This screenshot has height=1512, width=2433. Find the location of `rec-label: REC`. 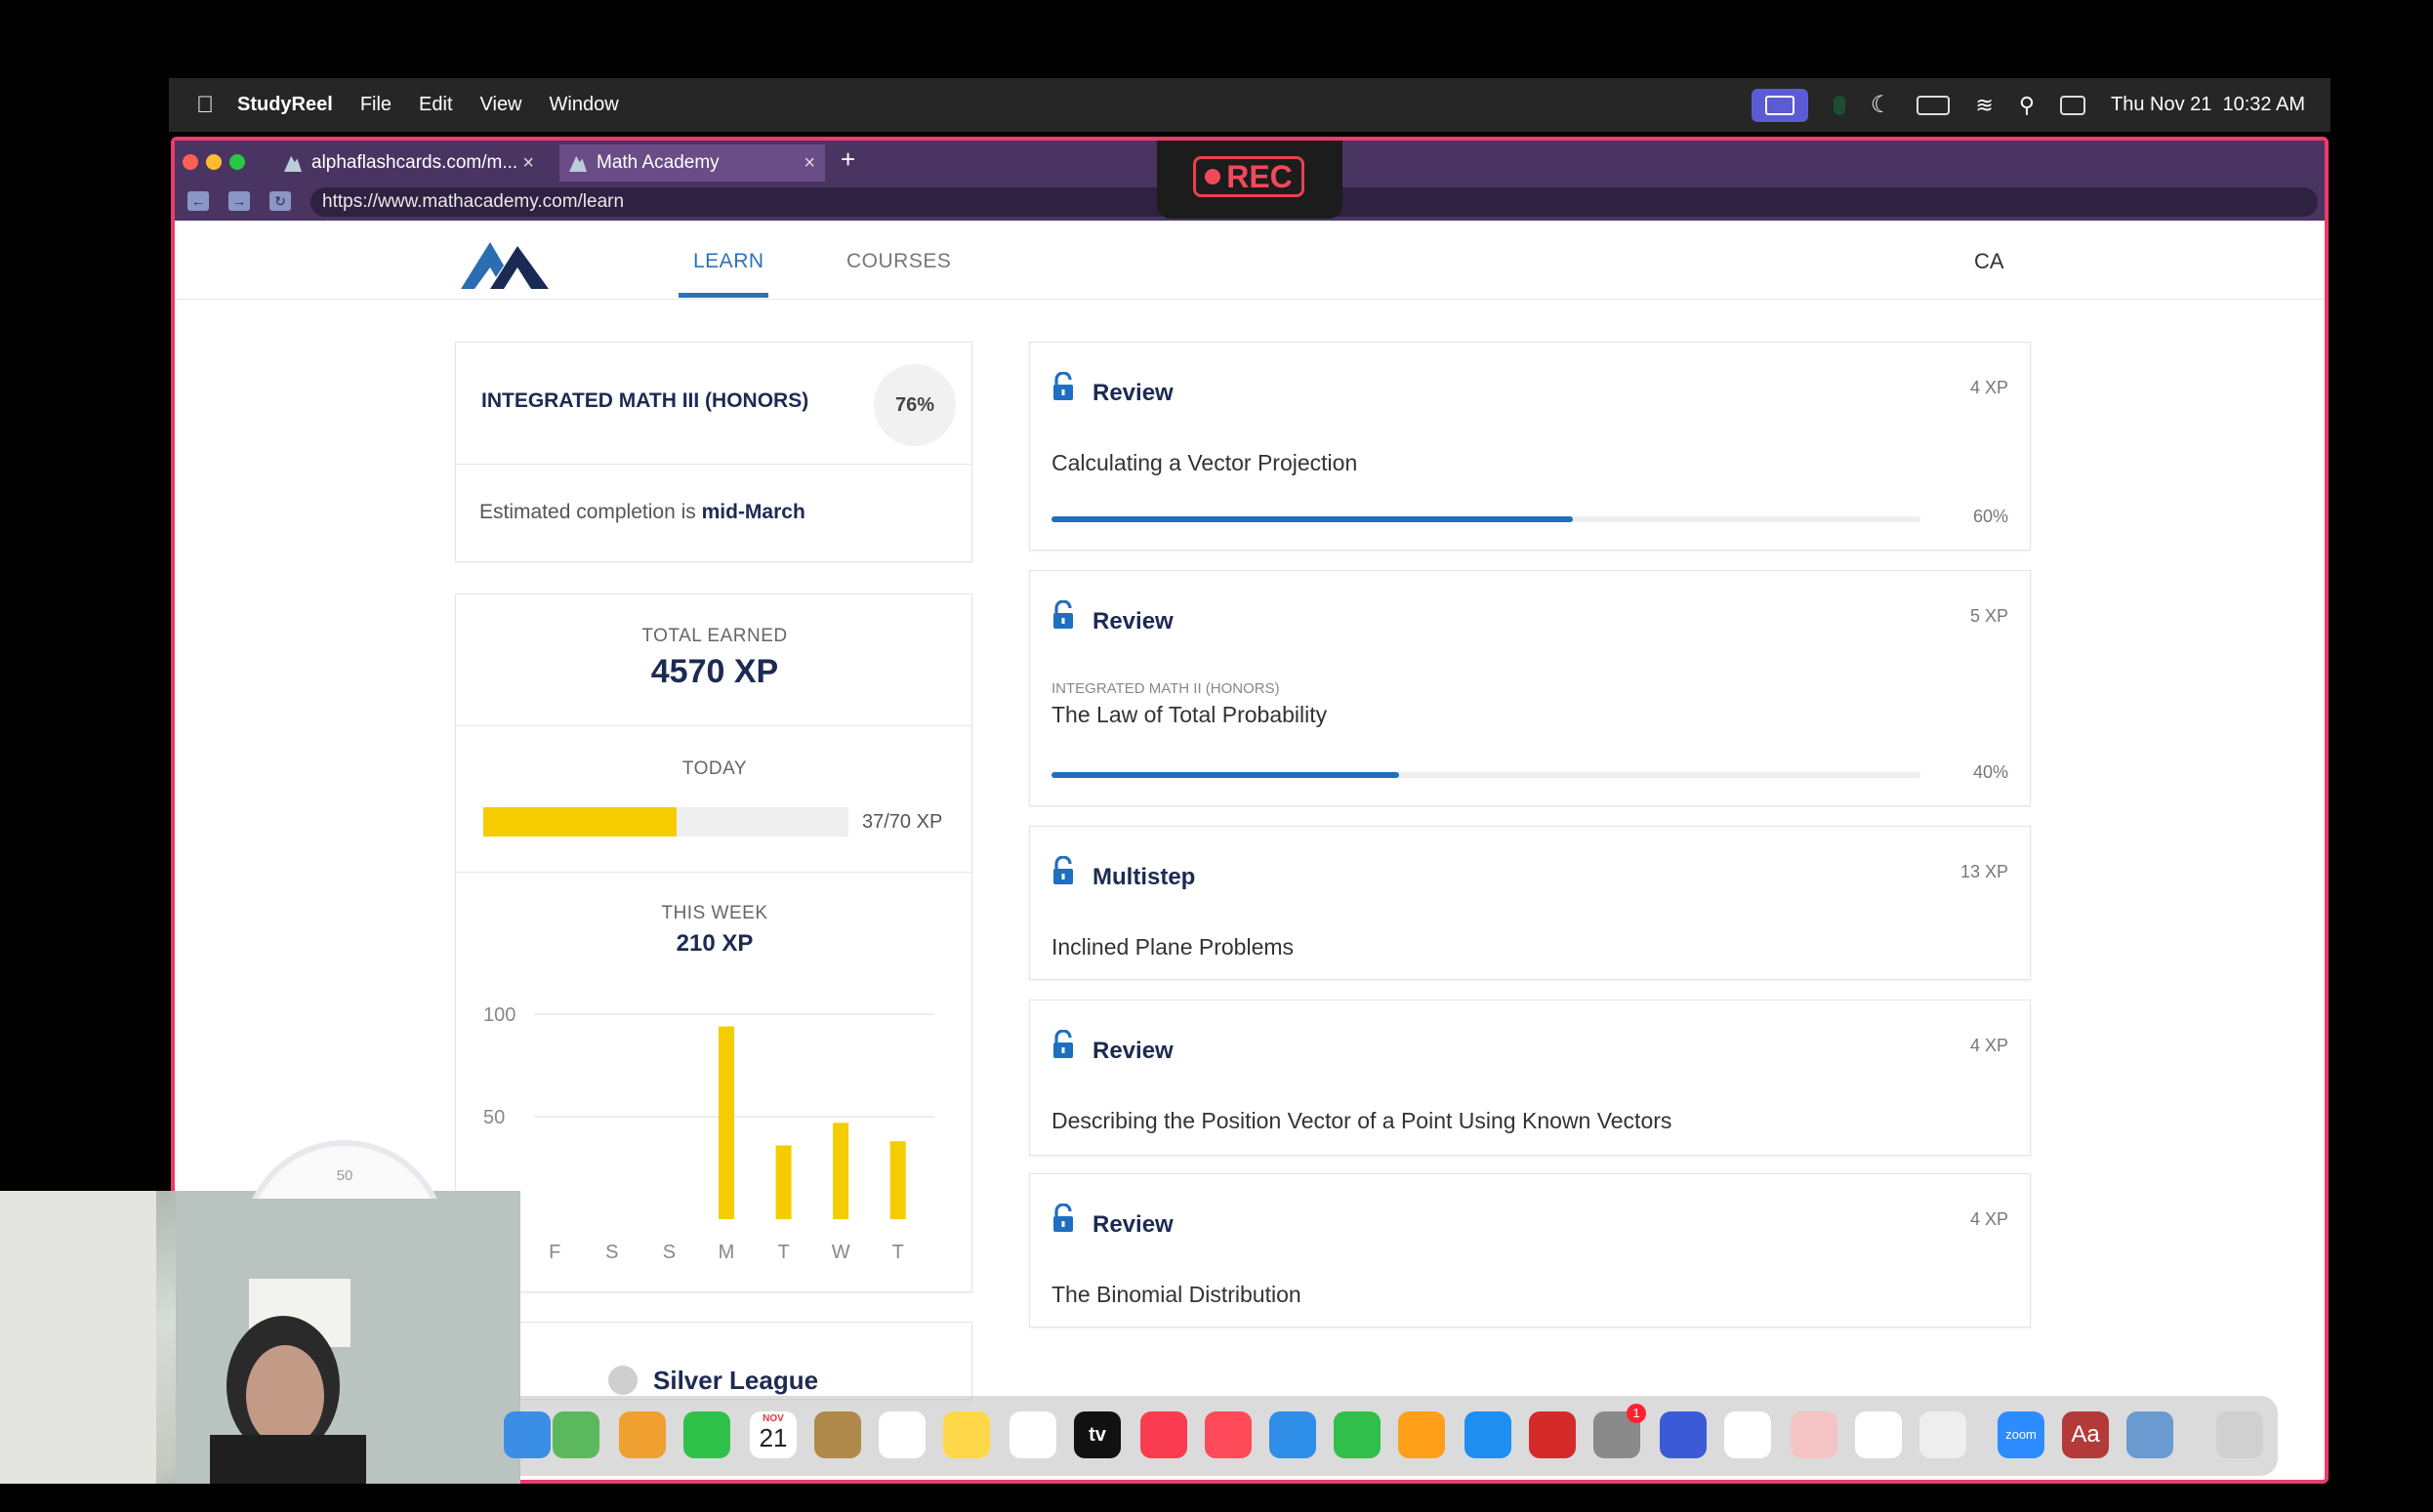

rec-label: REC is located at coordinates (1259, 176).